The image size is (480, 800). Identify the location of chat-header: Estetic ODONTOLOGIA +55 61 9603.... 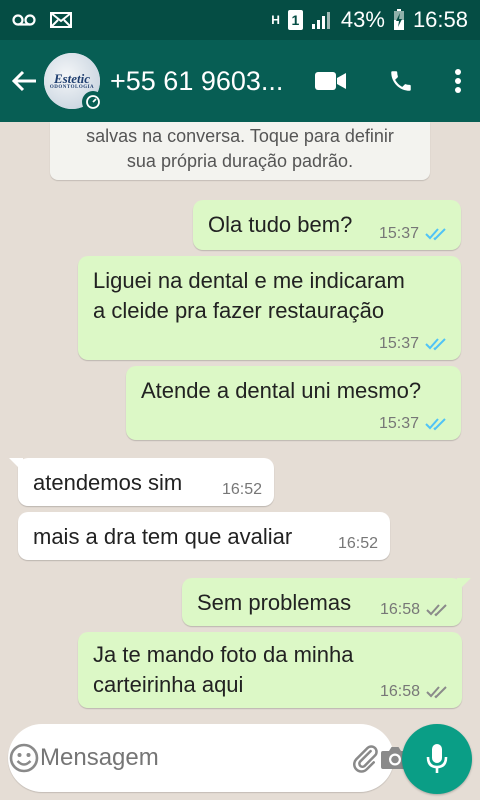
(240, 81).